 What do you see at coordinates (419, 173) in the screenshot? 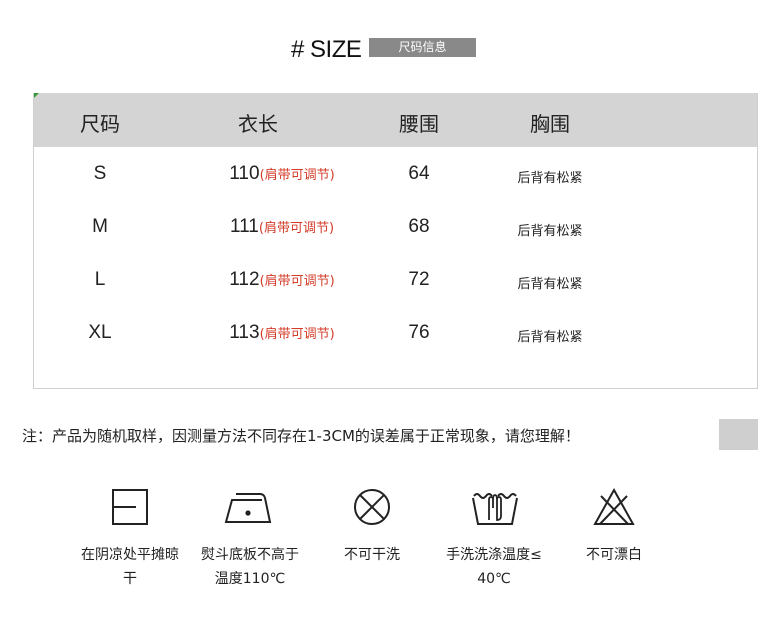
I see `cell-waist: 64` at bounding box center [419, 173].